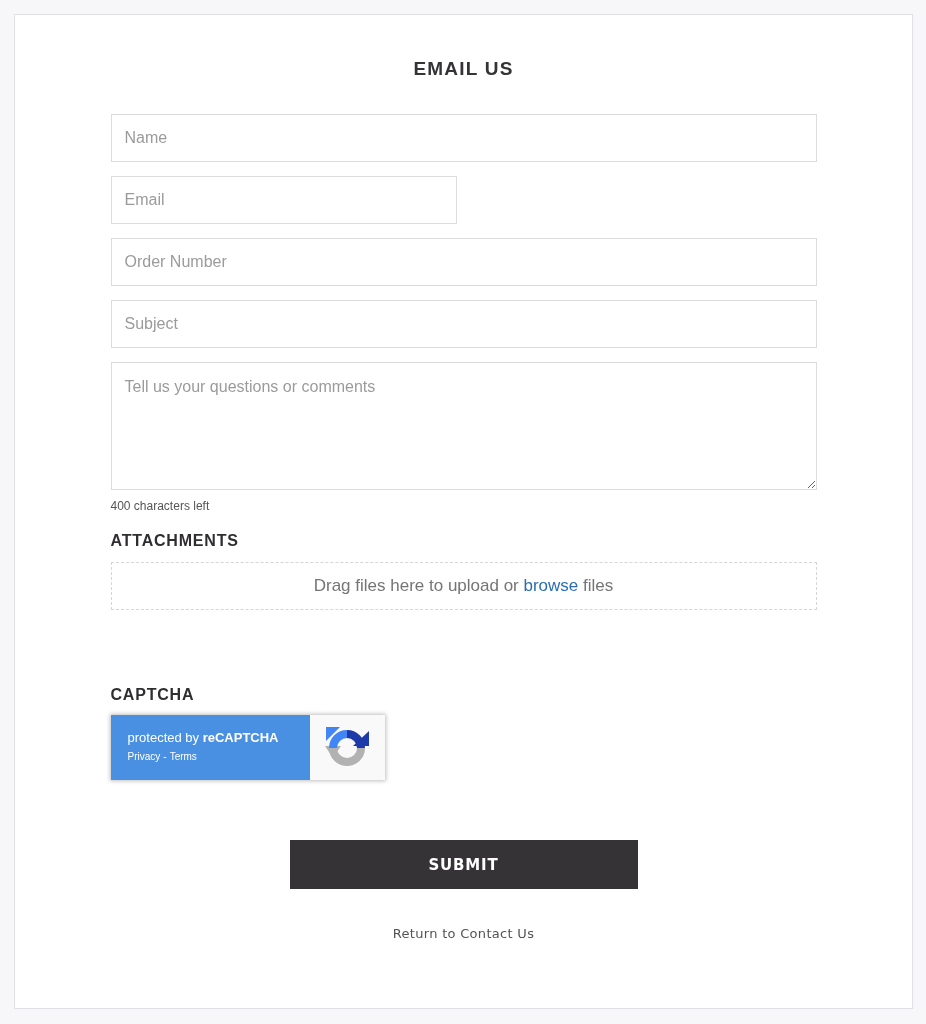  What do you see at coordinates (174, 541) in the screenshot?
I see `attachments-heading: ATTACHMENTS` at bounding box center [174, 541].